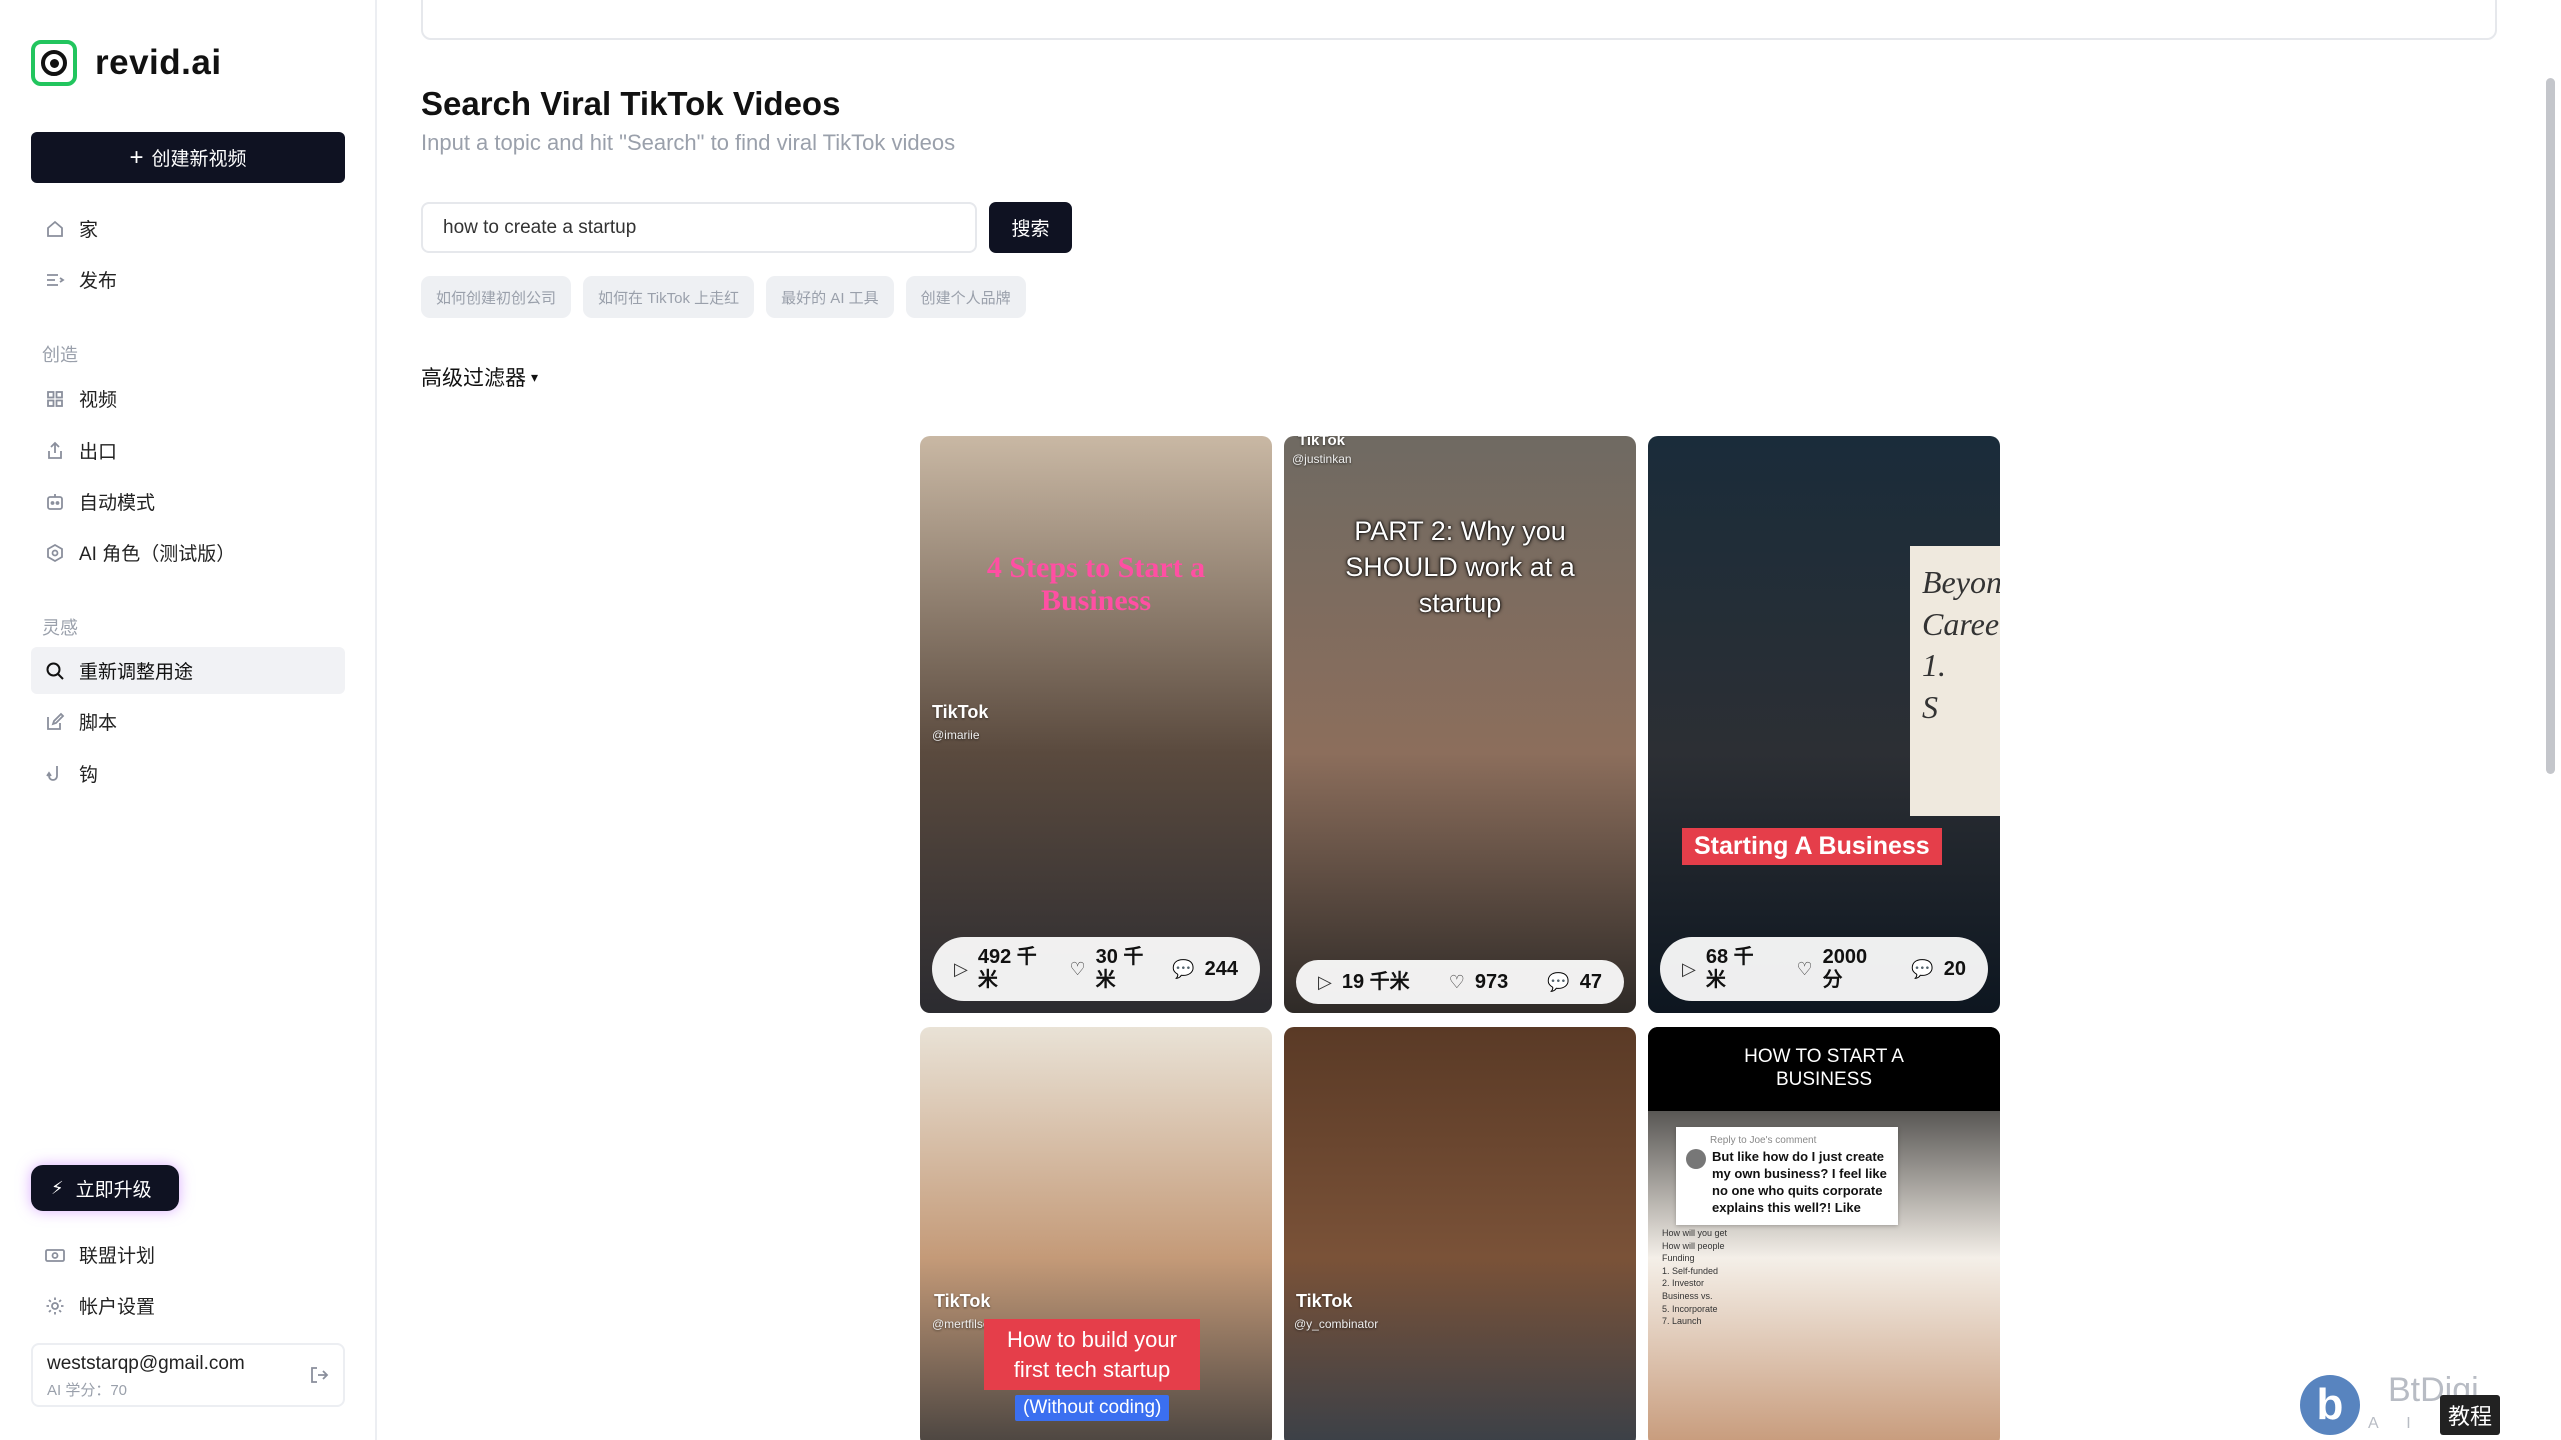 The height and width of the screenshot is (1440, 2561). What do you see at coordinates (1221, 968) in the screenshot?
I see `comments-value: 244` at bounding box center [1221, 968].